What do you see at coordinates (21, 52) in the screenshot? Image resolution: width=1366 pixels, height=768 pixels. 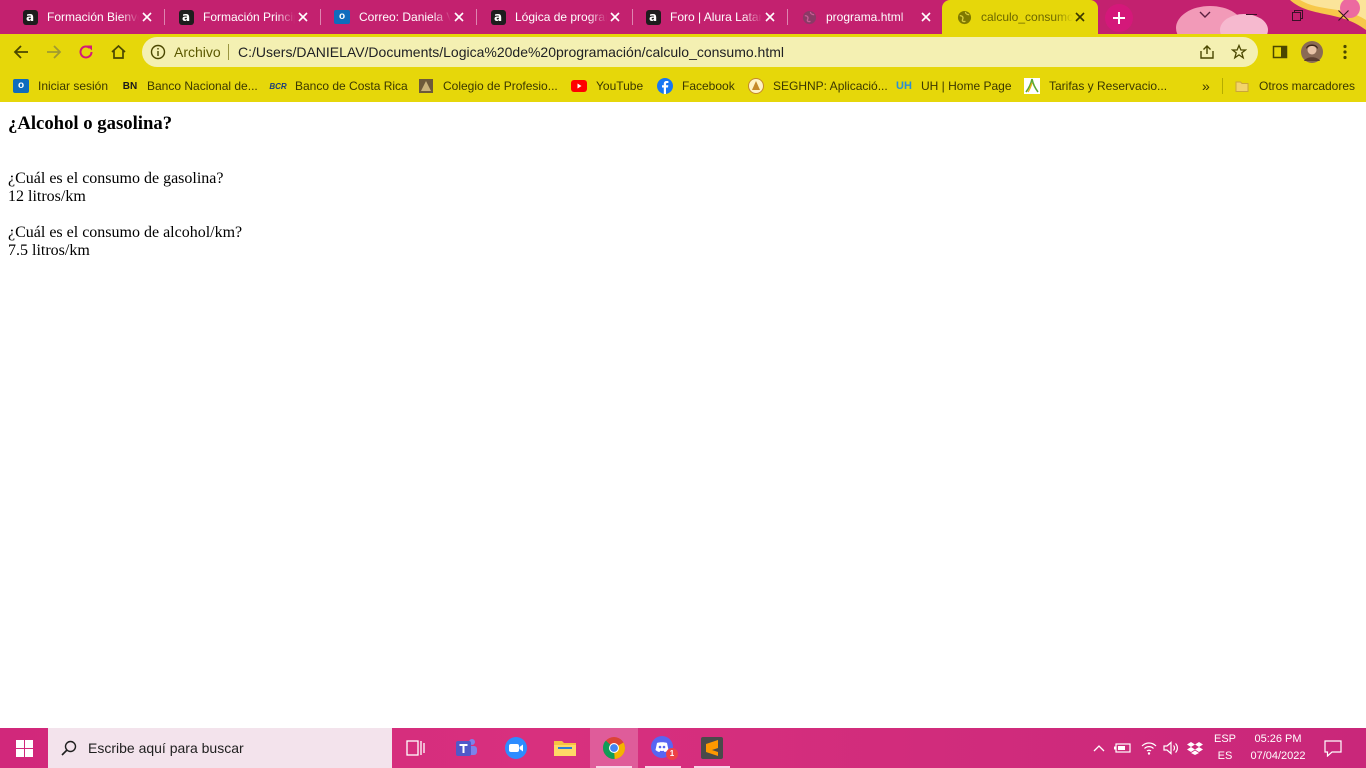 I see `back-button` at bounding box center [21, 52].